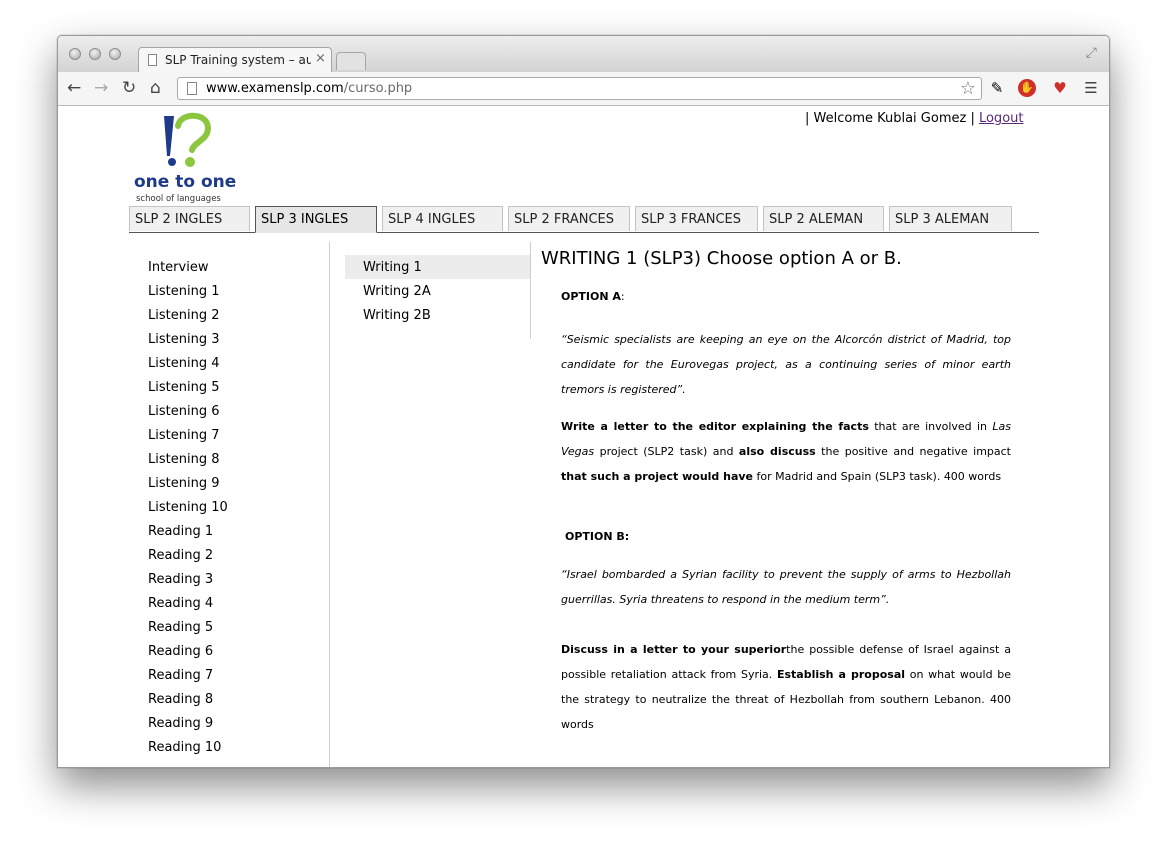 The width and height of the screenshot is (1165, 845). Describe the element at coordinates (890, 118) in the screenshot. I see `welcome-text: | Welcome Kublai Gomez |` at that location.